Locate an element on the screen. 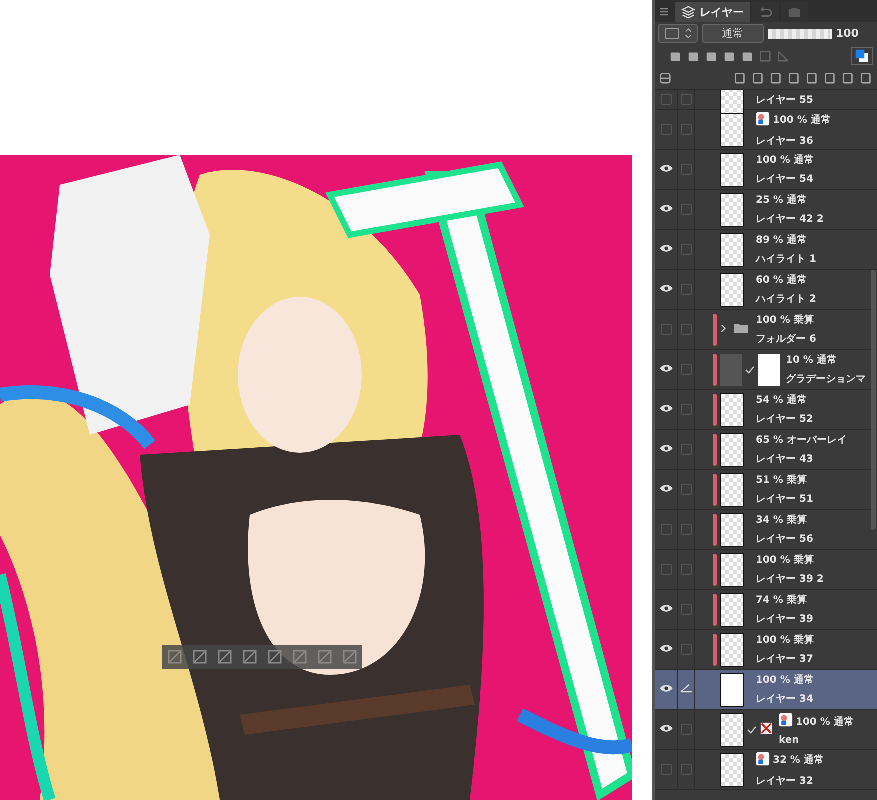 This screenshot has height=800, width=877. layer-row: 100 % 通常 ken is located at coordinates (766, 730).